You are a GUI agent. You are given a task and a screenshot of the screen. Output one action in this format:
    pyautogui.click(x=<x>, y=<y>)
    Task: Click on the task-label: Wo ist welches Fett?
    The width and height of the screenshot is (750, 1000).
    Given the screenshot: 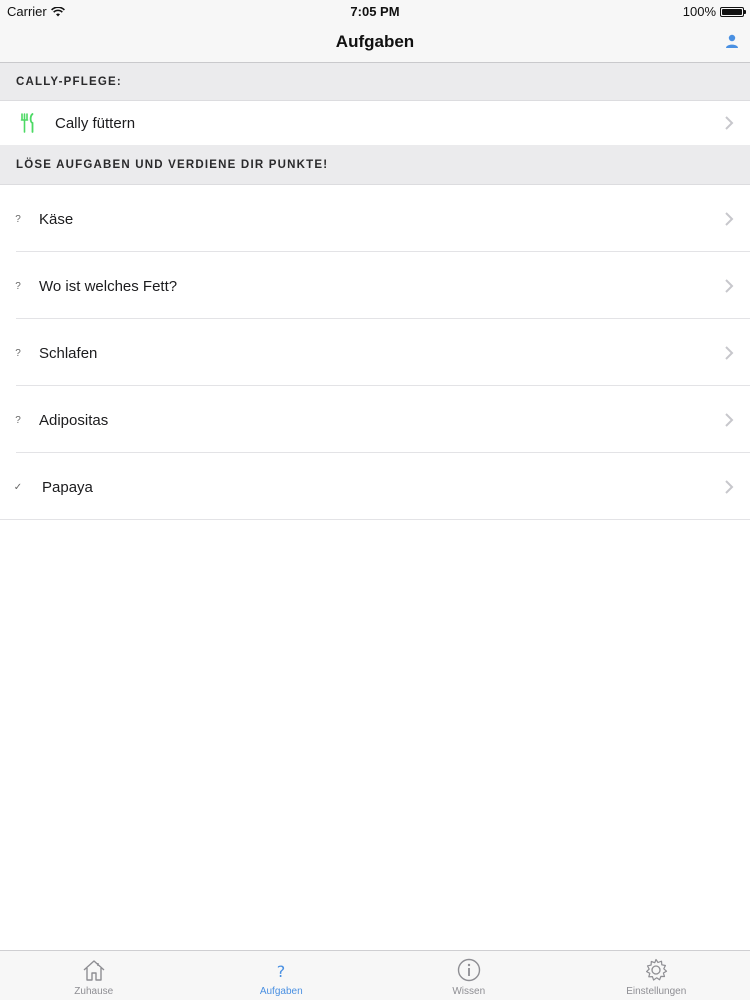 What is the action you would take?
    pyautogui.click(x=108, y=286)
    